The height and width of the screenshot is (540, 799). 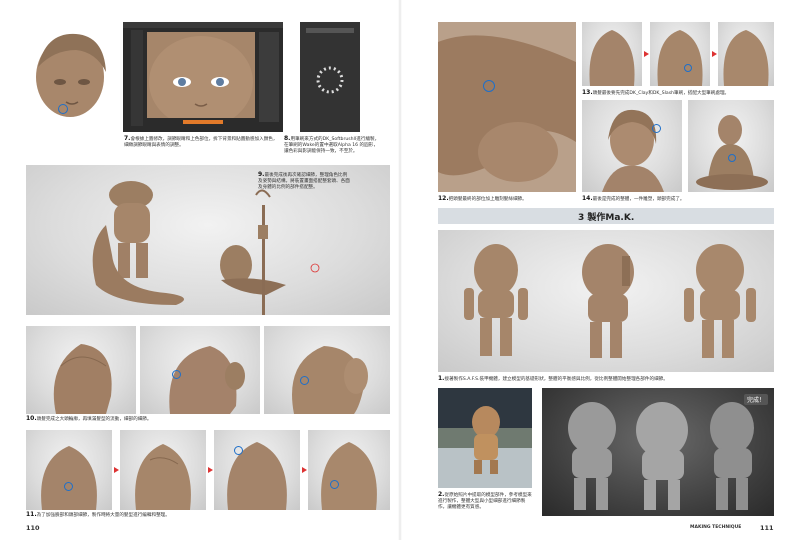 I want to click on right-page-number: 111, so click(x=767, y=528).